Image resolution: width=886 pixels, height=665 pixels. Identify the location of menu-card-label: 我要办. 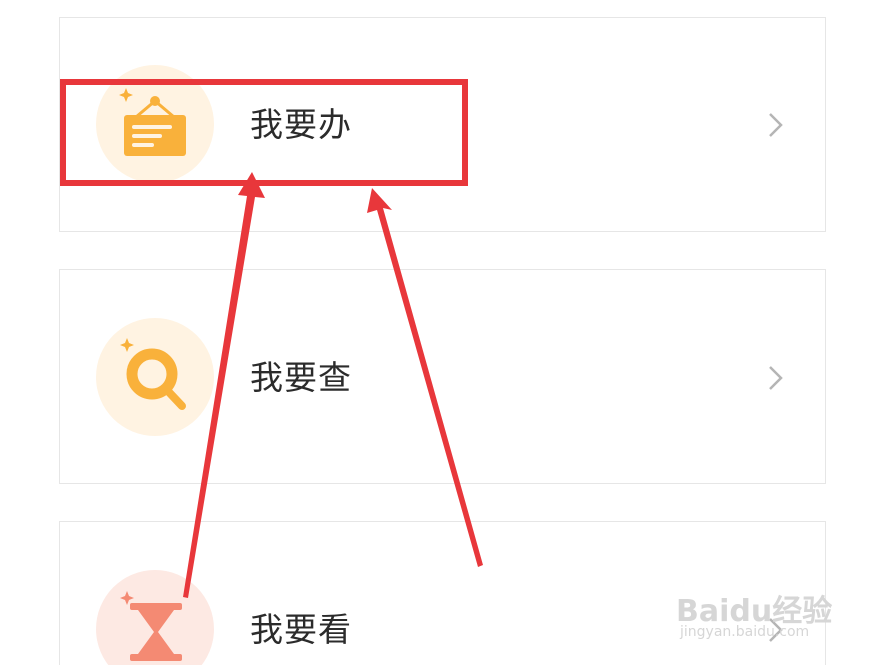
(301, 124).